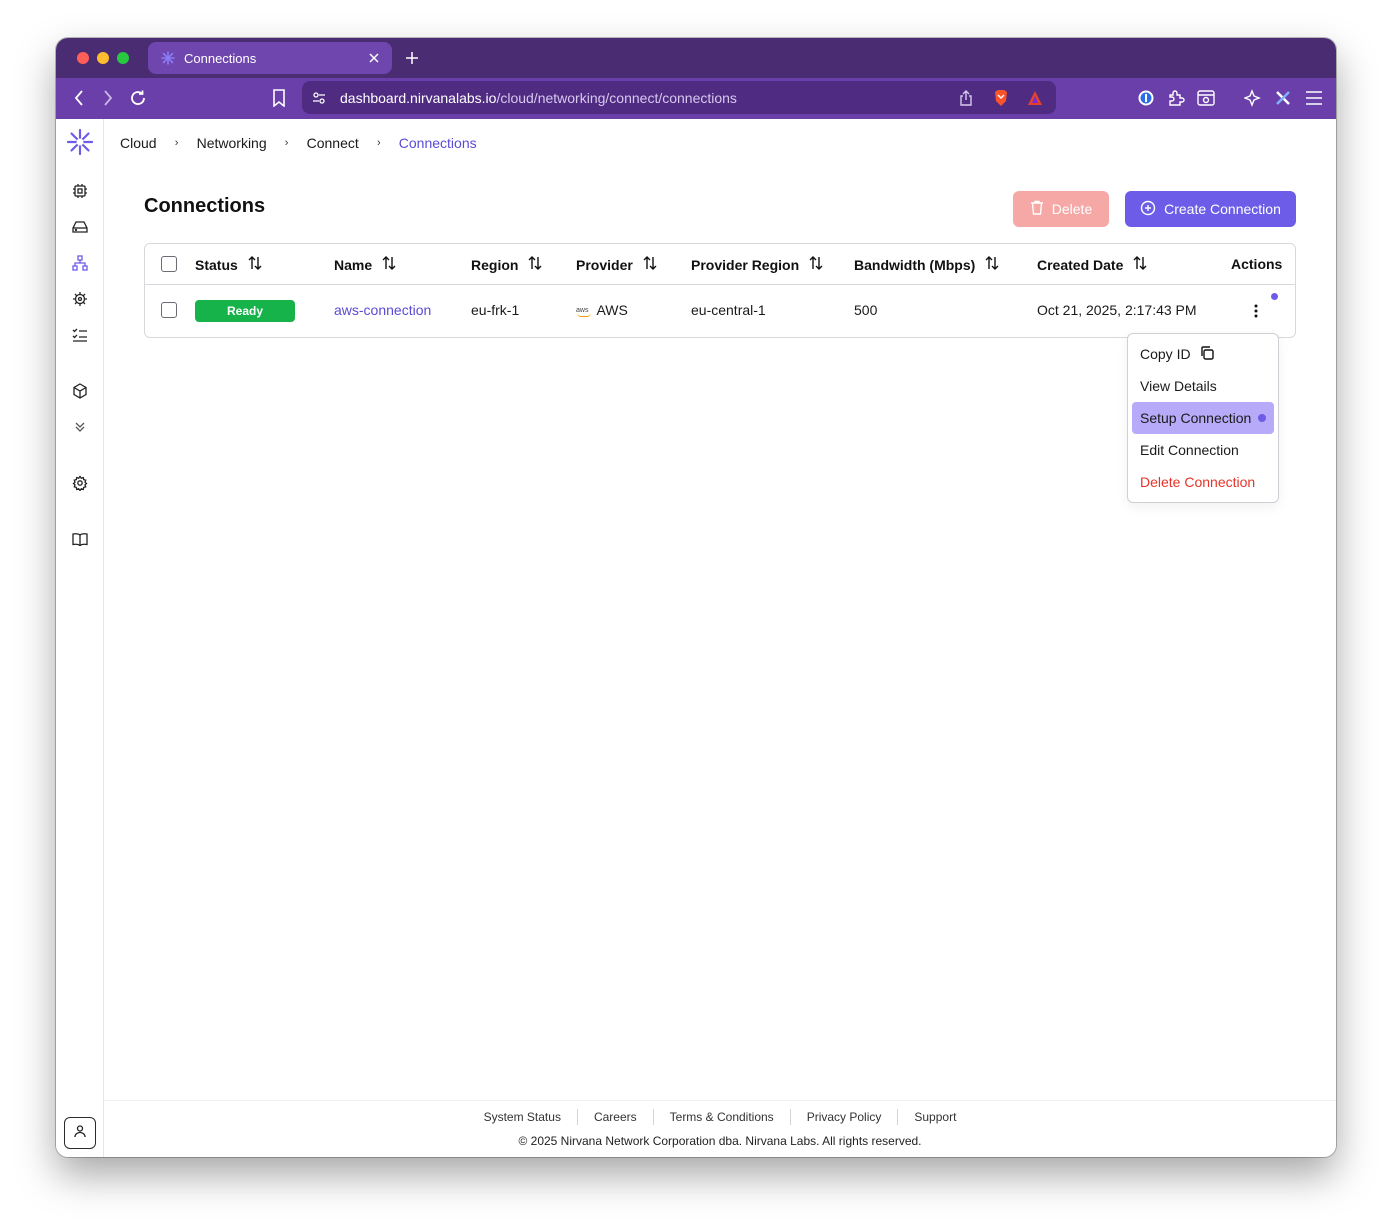 This screenshot has width=1392, height=1231. What do you see at coordinates (1274, 296) in the screenshot?
I see `notification-dot` at bounding box center [1274, 296].